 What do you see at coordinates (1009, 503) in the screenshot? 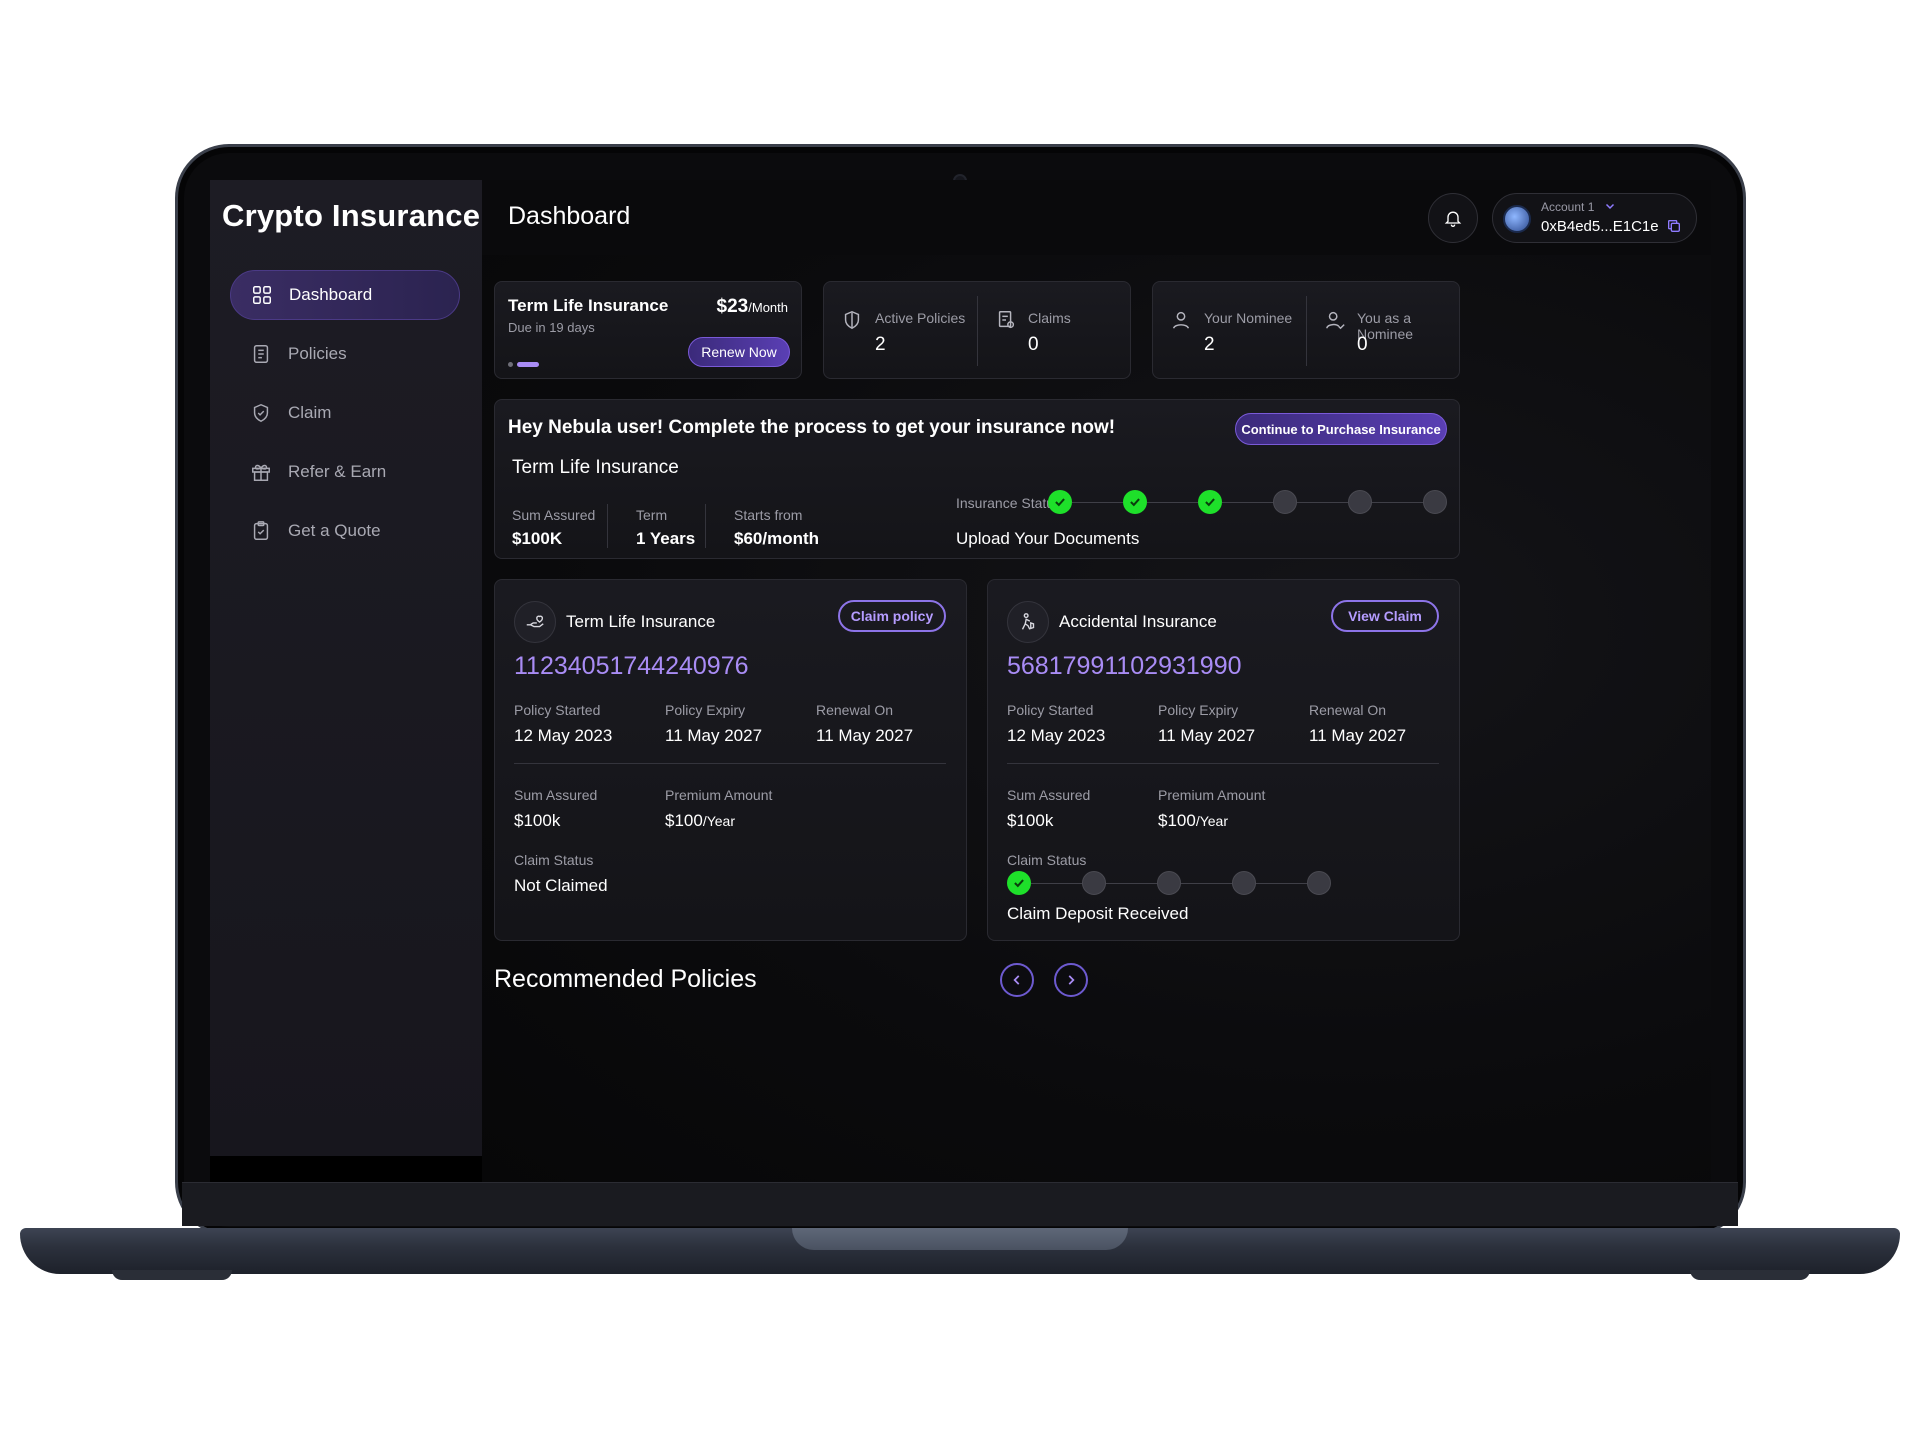
I see `insurance-status-label: Insurance Status` at bounding box center [1009, 503].